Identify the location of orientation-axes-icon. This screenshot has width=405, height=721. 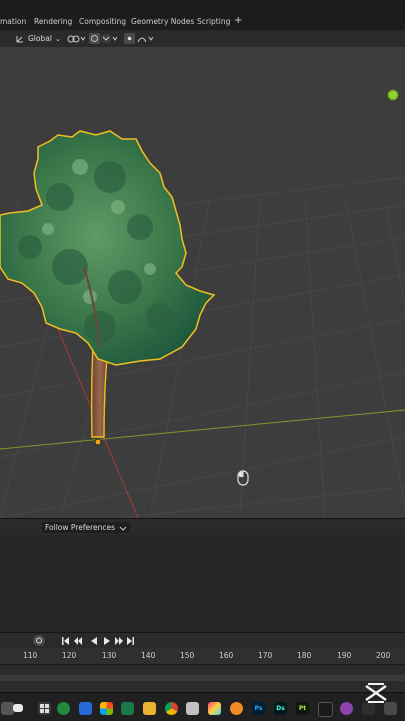
(19, 38).